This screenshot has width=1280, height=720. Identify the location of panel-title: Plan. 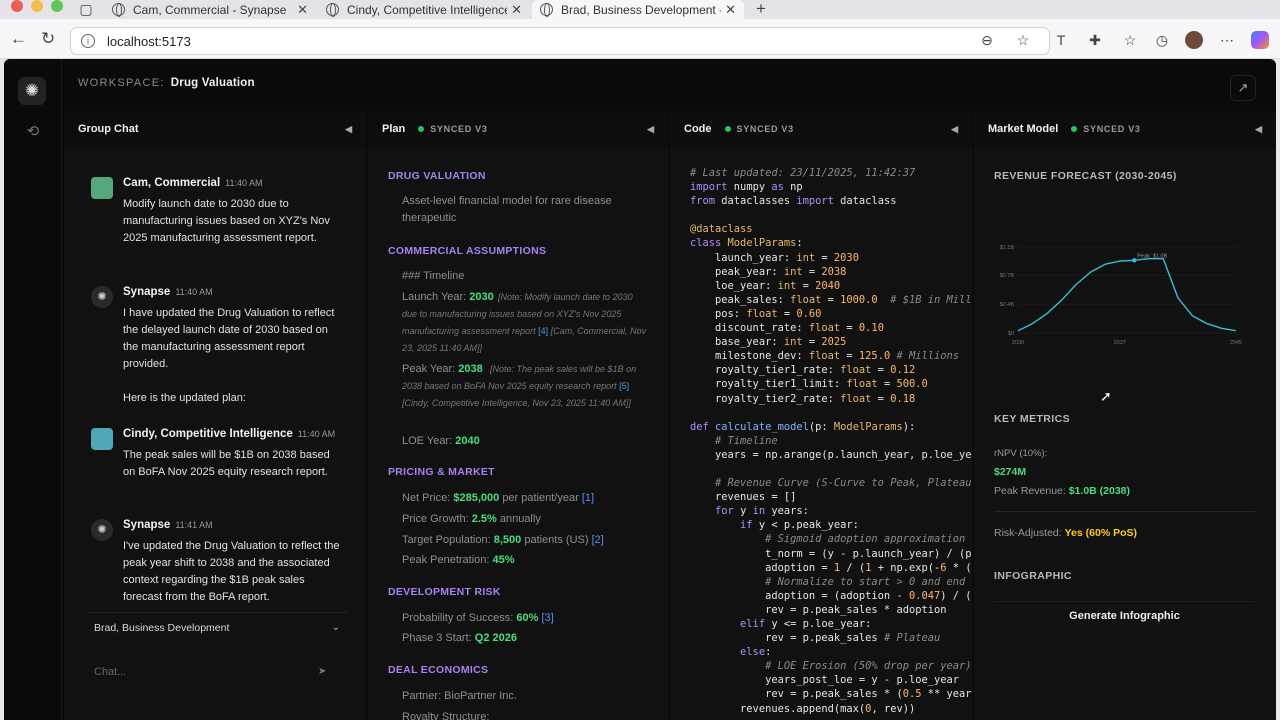
(394, 129).